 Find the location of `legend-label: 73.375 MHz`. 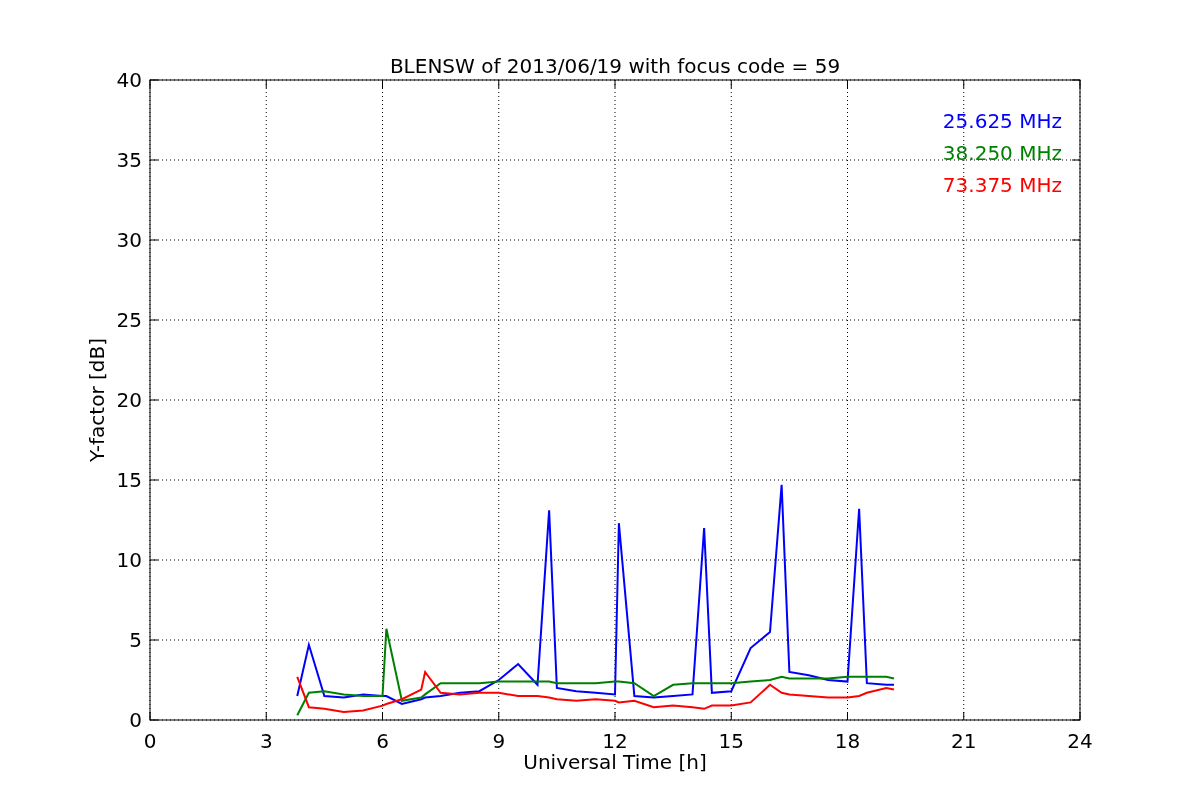

legend-label: 73.375 MHz is located at coordinates (1002, 185).